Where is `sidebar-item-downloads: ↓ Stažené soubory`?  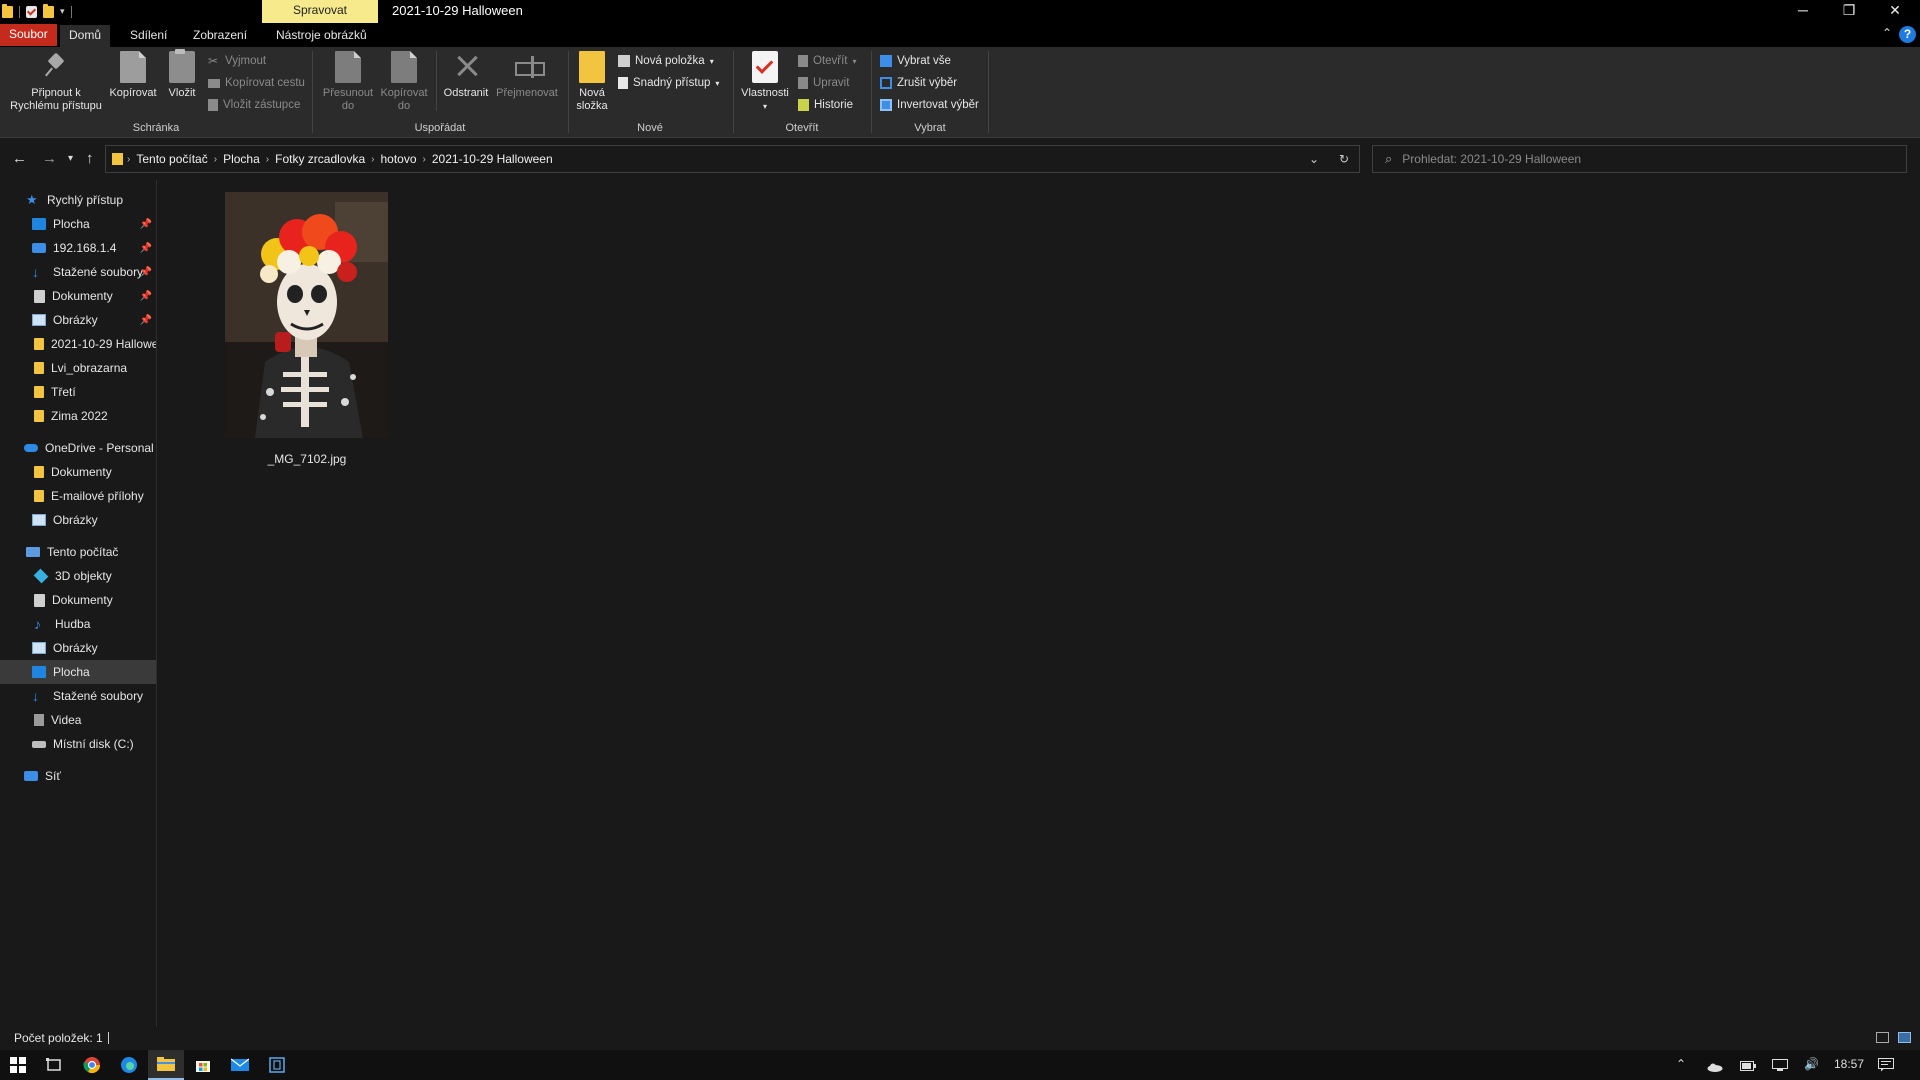 sidebar-item-downloads: ↓ Stažené soubory is located at coordinates (78, 696).